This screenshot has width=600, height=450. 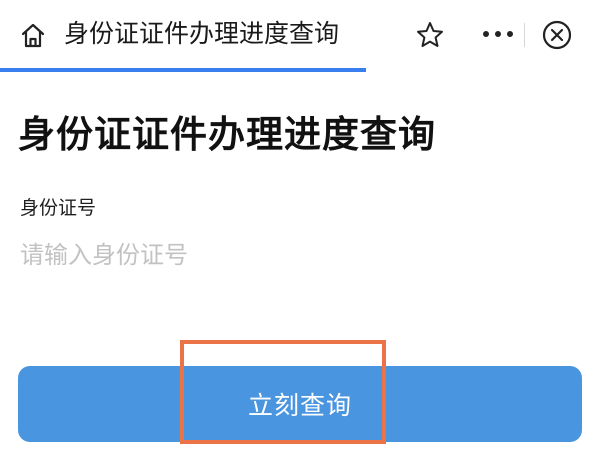 What do you see at coordinates (227, 134) in the screenshot?
I see `page-title: 身份证证件办理进度查询` at bounding box center [227, 134].